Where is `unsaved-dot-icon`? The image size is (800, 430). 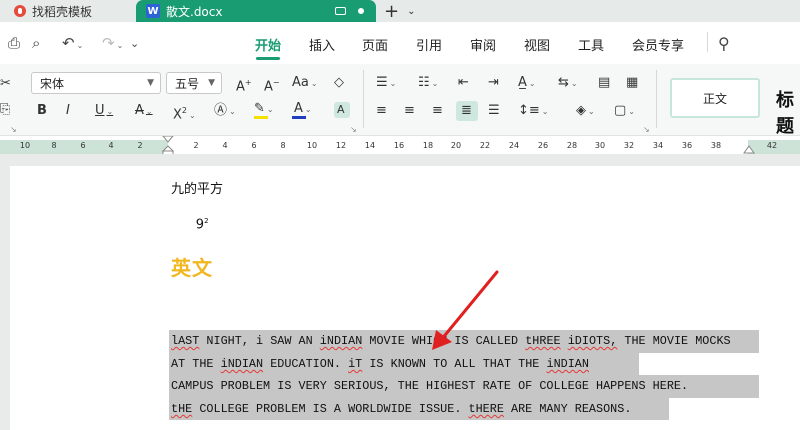 unsaved-dot-icon is located at coordinates (361, 11).